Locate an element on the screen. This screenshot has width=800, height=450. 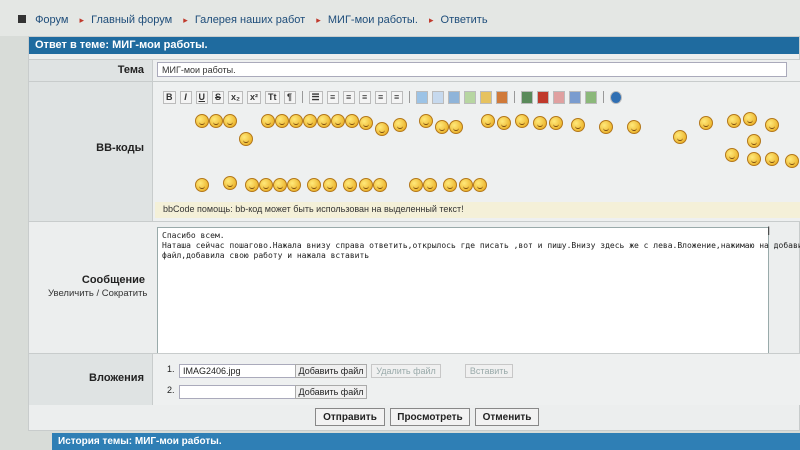
align-left-icon: ≡ is located at coordinates (348, 97).